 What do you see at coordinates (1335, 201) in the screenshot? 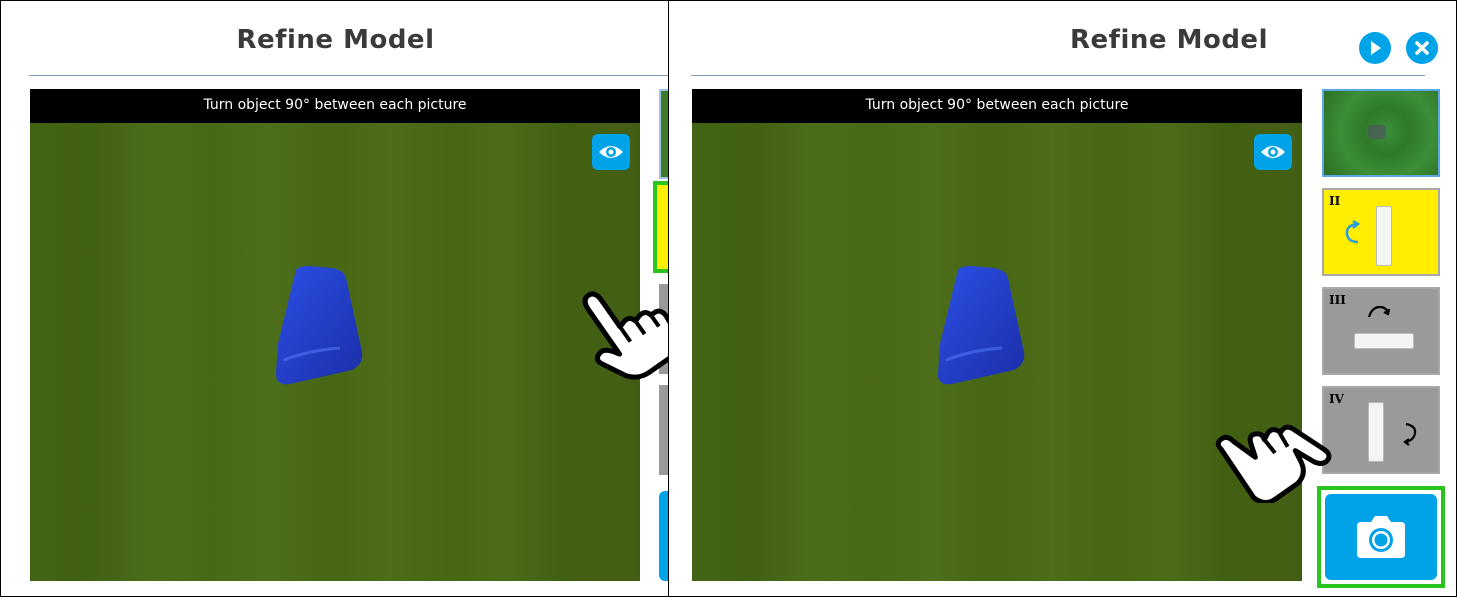
I see `thumbnail-label: II` at bounding box center [1335, 201].